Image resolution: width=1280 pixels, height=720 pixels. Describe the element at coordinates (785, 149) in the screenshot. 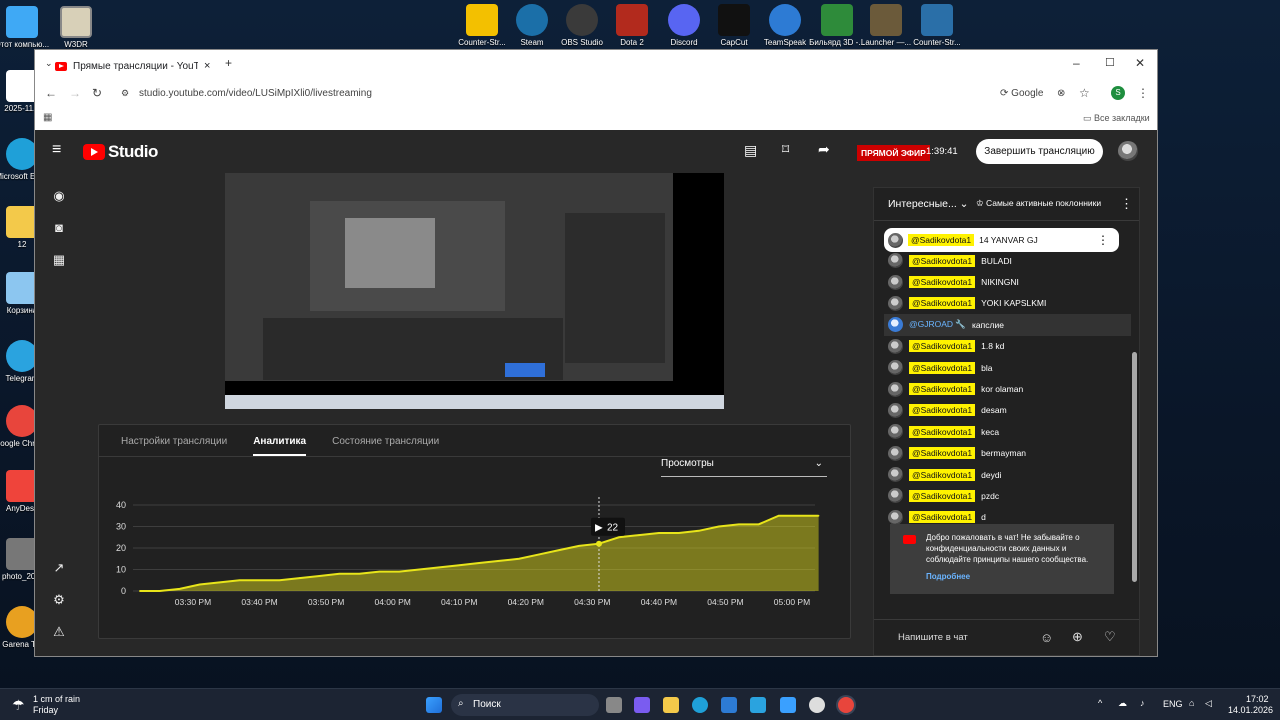

I see `bookmark-icon: ⌑` at that location.